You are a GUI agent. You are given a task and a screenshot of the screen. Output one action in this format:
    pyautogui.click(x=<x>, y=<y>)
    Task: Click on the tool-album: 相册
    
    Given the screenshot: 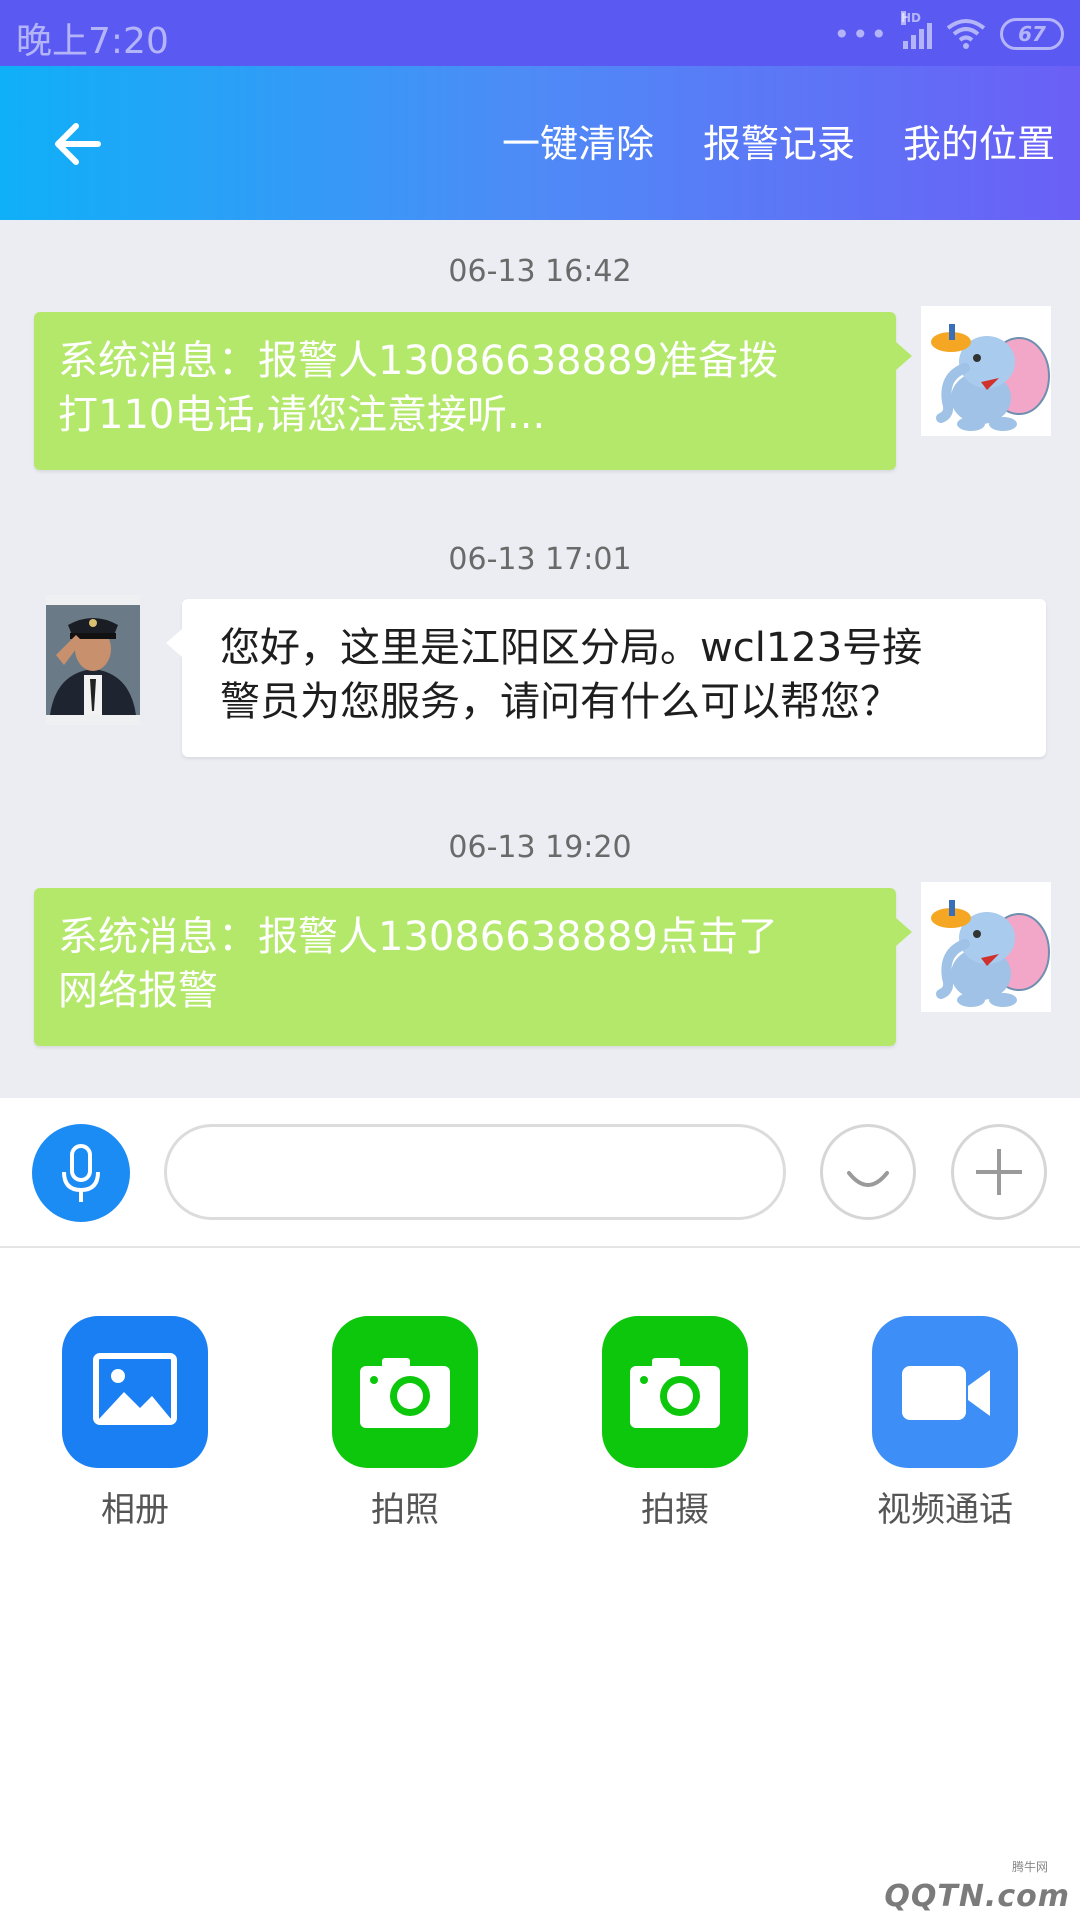 What is the action you would take?
    pyautogui.click(x=135, y=1423)
    